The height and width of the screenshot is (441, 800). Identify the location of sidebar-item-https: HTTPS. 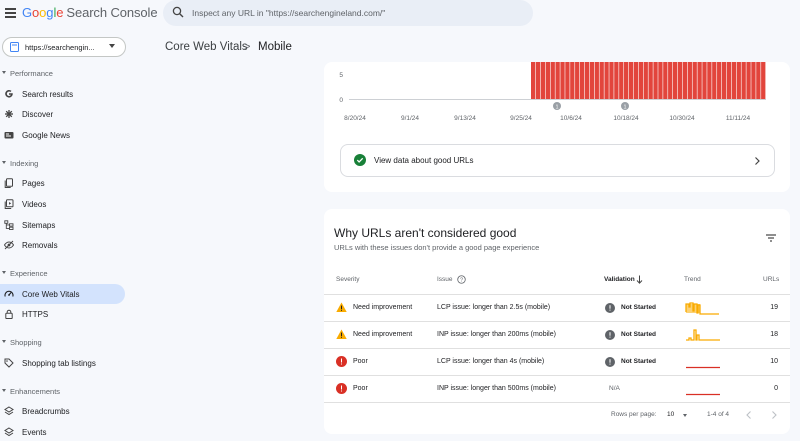
(62, 314).